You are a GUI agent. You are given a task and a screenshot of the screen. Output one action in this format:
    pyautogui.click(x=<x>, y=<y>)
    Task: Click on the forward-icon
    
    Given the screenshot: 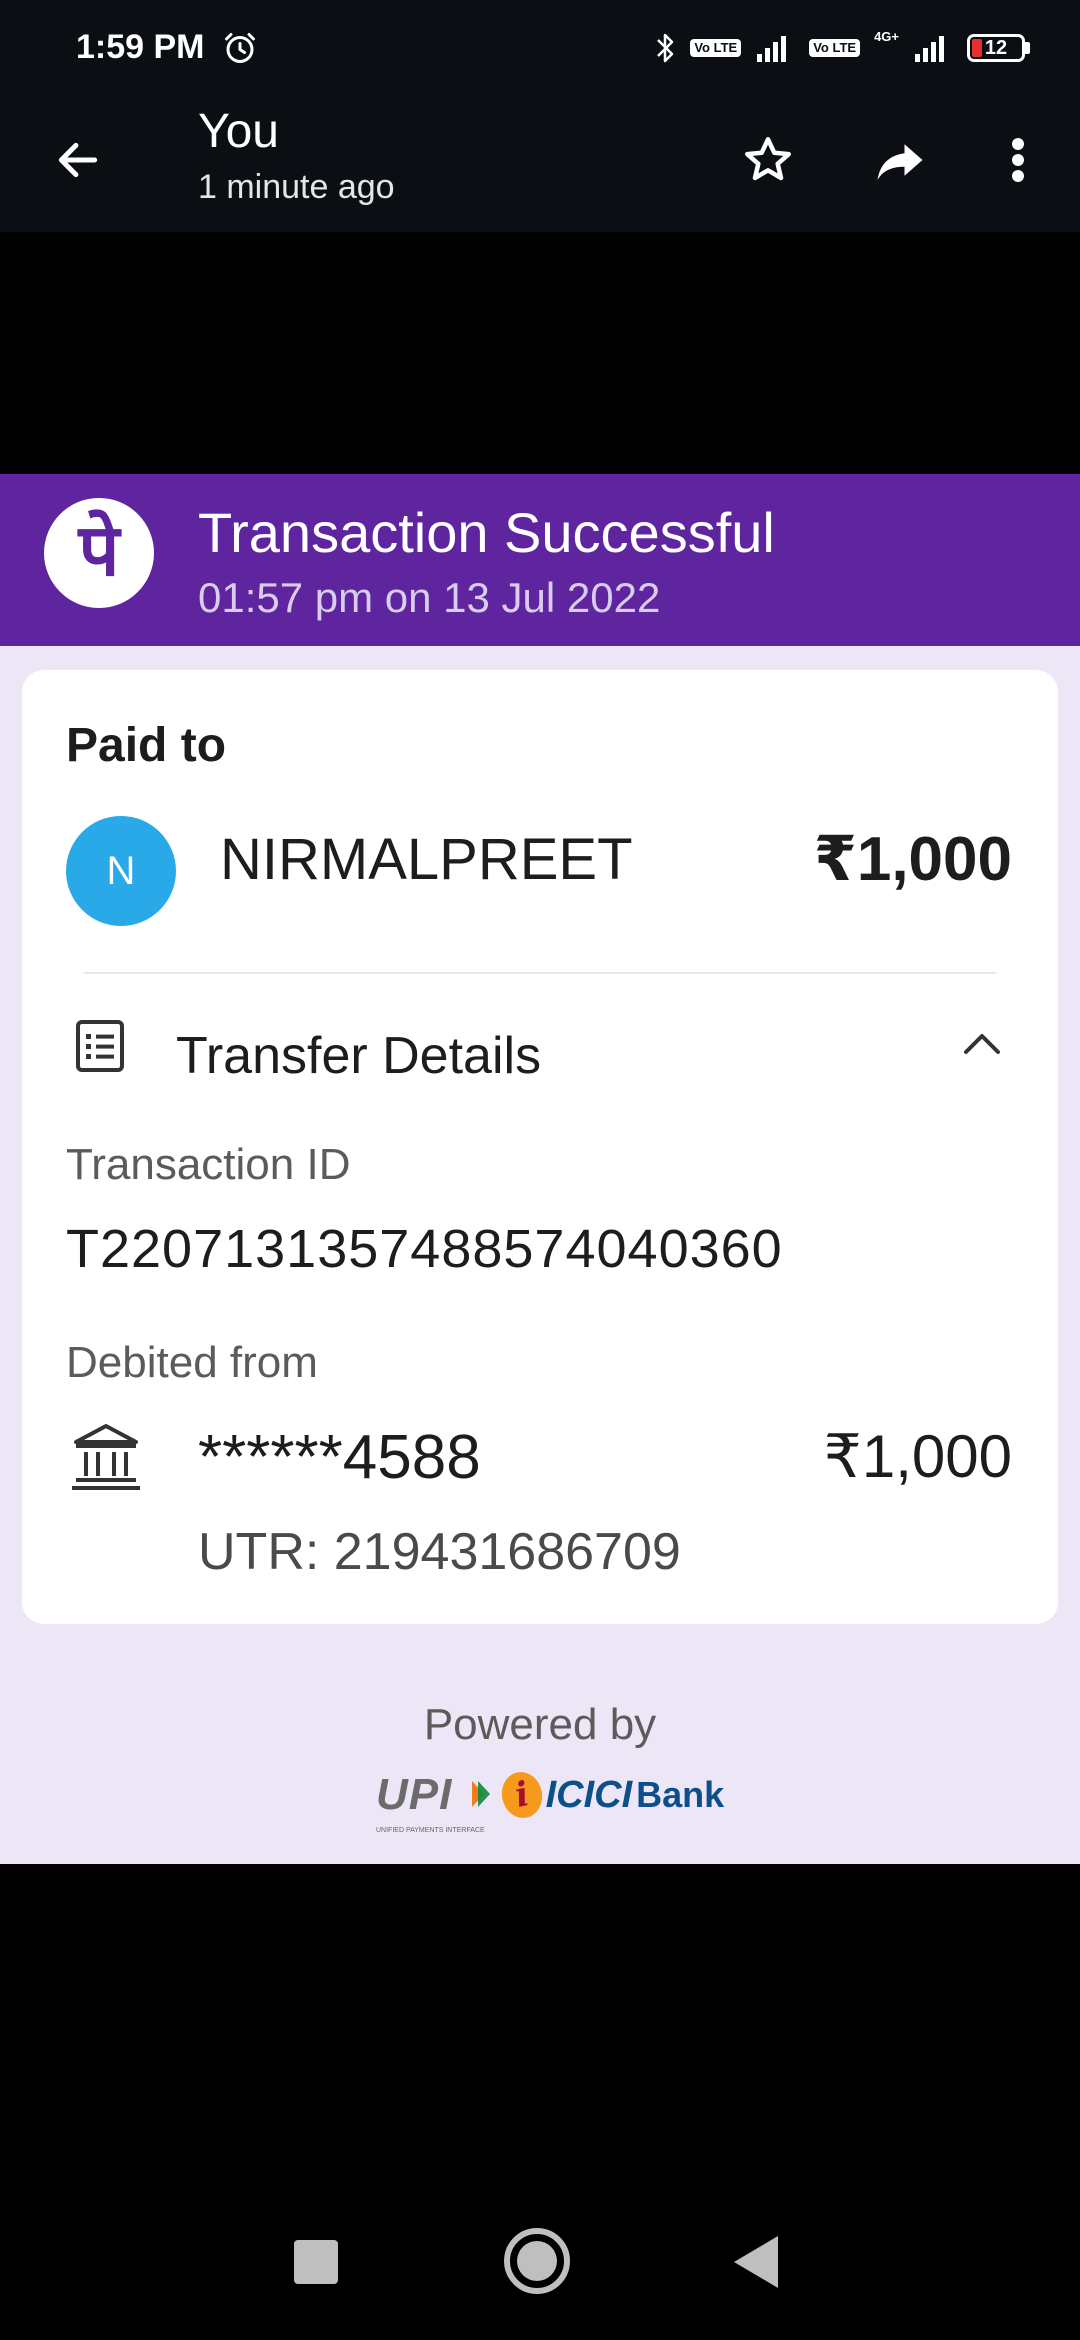 What is the action you would take?
    pyautogui.click(x=900, y=162)
    